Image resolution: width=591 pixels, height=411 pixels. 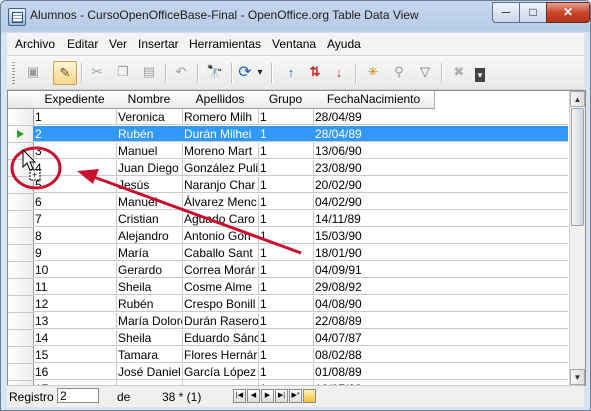 What do you see at coordinates (286, 100) in the screenshot?
I see `column-header-grupo: Grupo` at bounding box center [286, 100].